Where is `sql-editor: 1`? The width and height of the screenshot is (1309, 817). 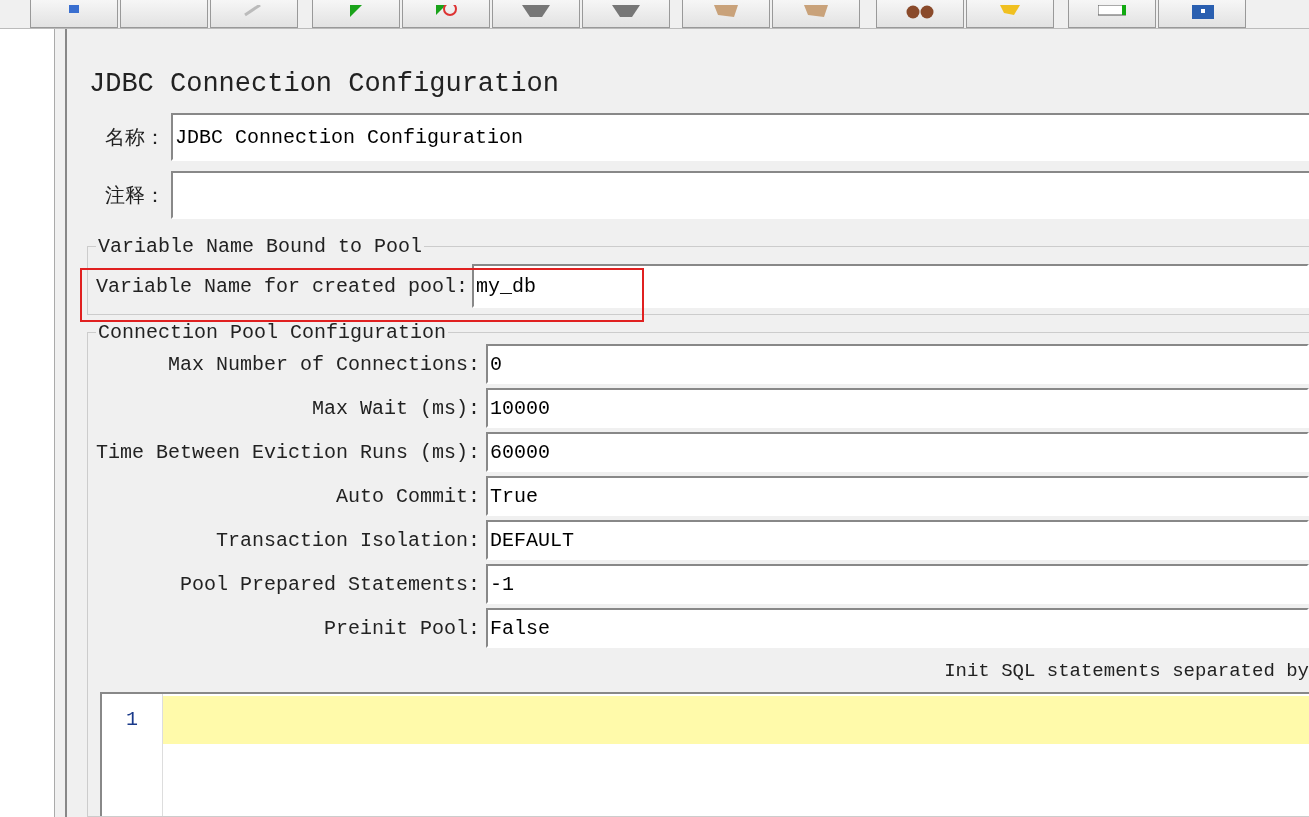
sql-editor: 1 is located at coordinates (704, 754).